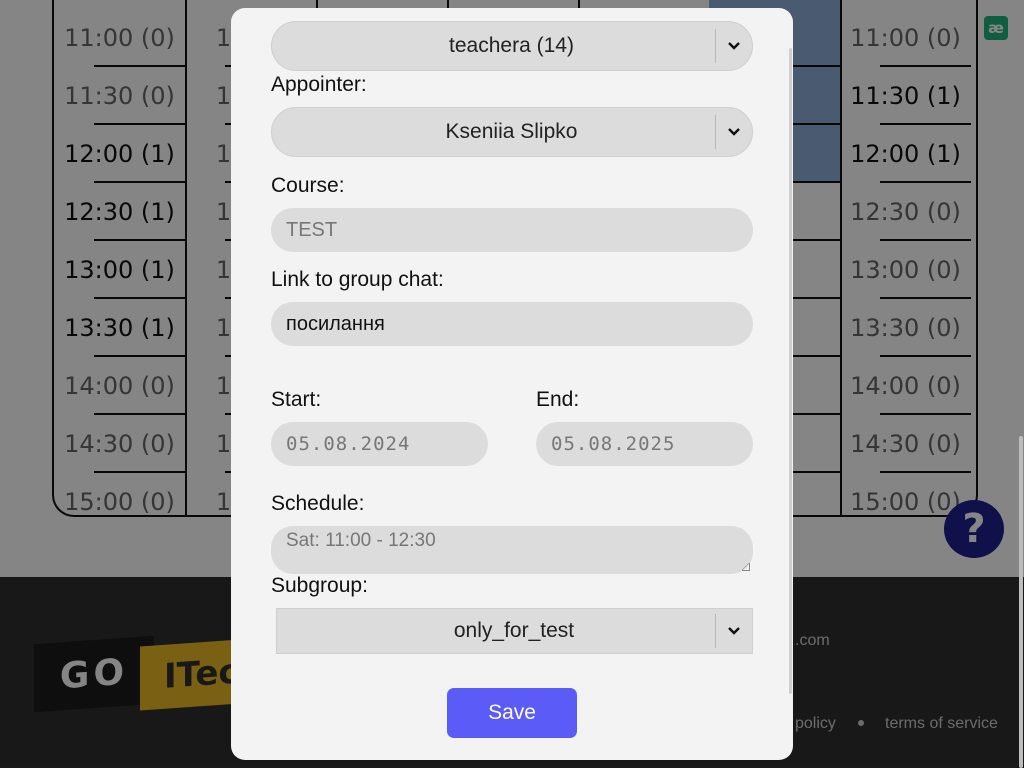 This screenshot has width=1024, height=768. What do you see at coordinates (558, 399) in the screenshot?
I see `end-label: End:` at bounding box center [558, 399].